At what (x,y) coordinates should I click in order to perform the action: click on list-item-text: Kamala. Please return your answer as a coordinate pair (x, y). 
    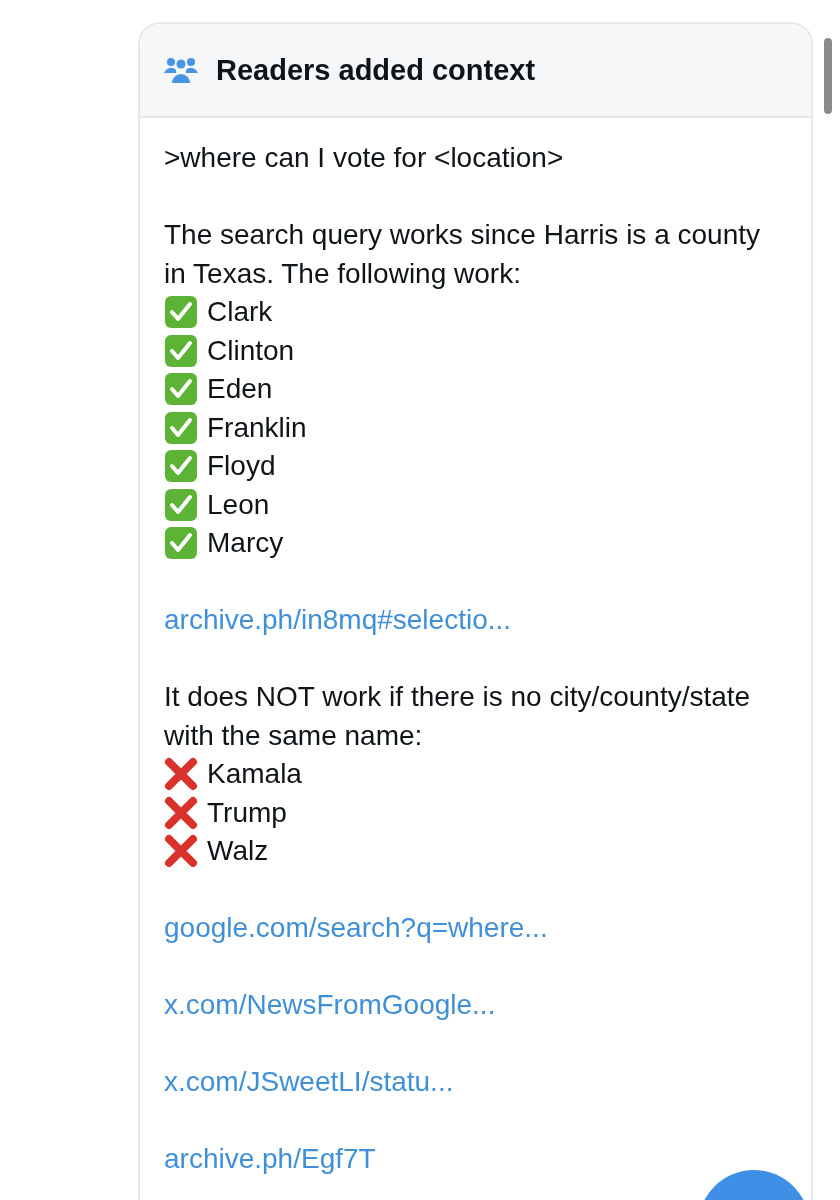
    Looking at the image, I should click on (254, 774).